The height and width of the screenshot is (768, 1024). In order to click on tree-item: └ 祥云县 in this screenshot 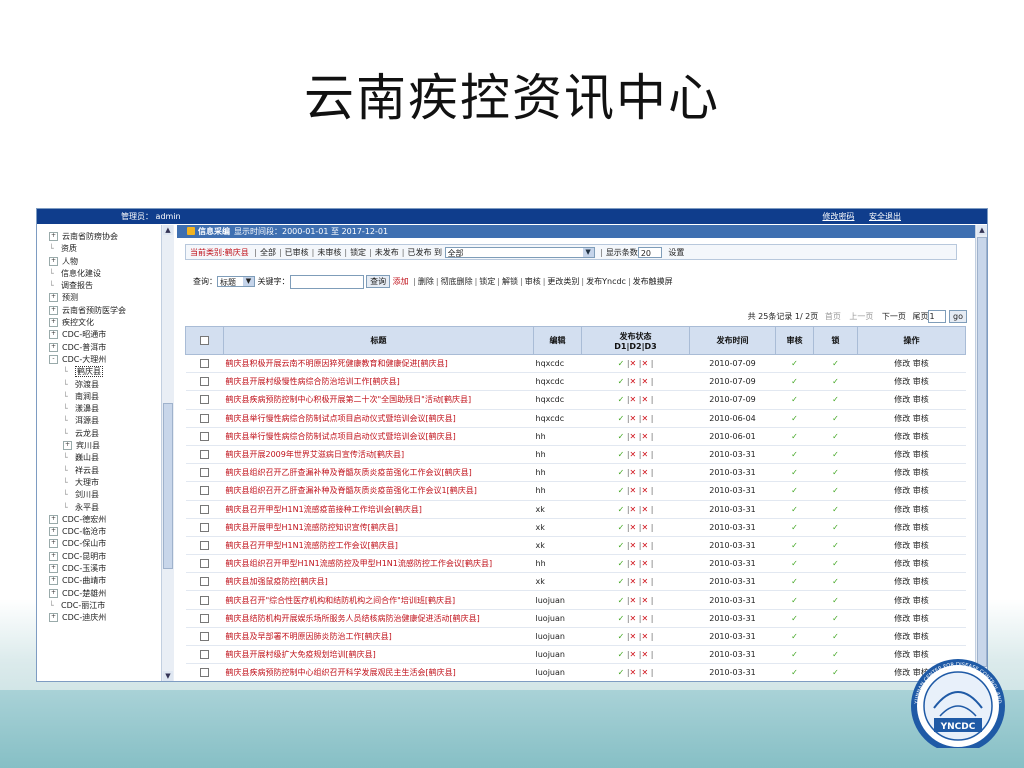, I will do `click(111, 471)`.